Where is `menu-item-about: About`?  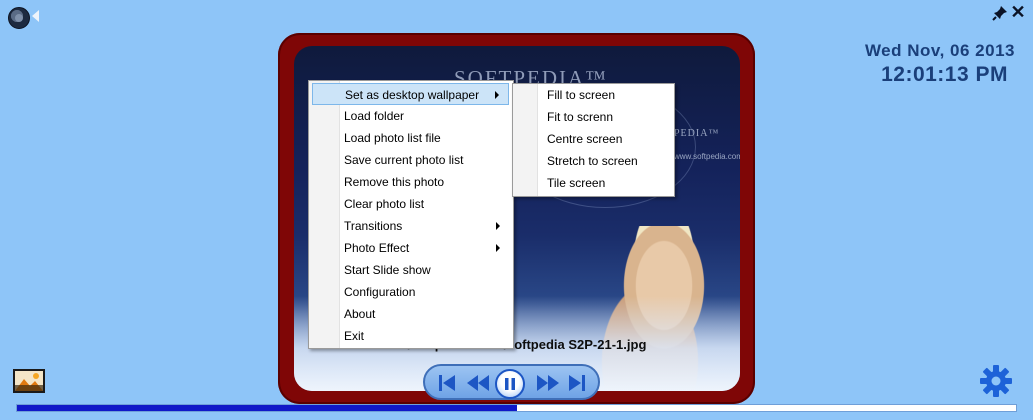
menu-item-about: About is located at coordinates (410, 314).